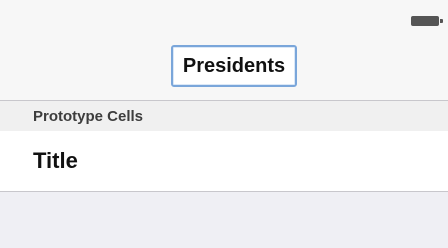  What do you see at coordinates (234, 66) in the screenshot?
I see `nav-title: Presidents` at bounding box center [234, 66].